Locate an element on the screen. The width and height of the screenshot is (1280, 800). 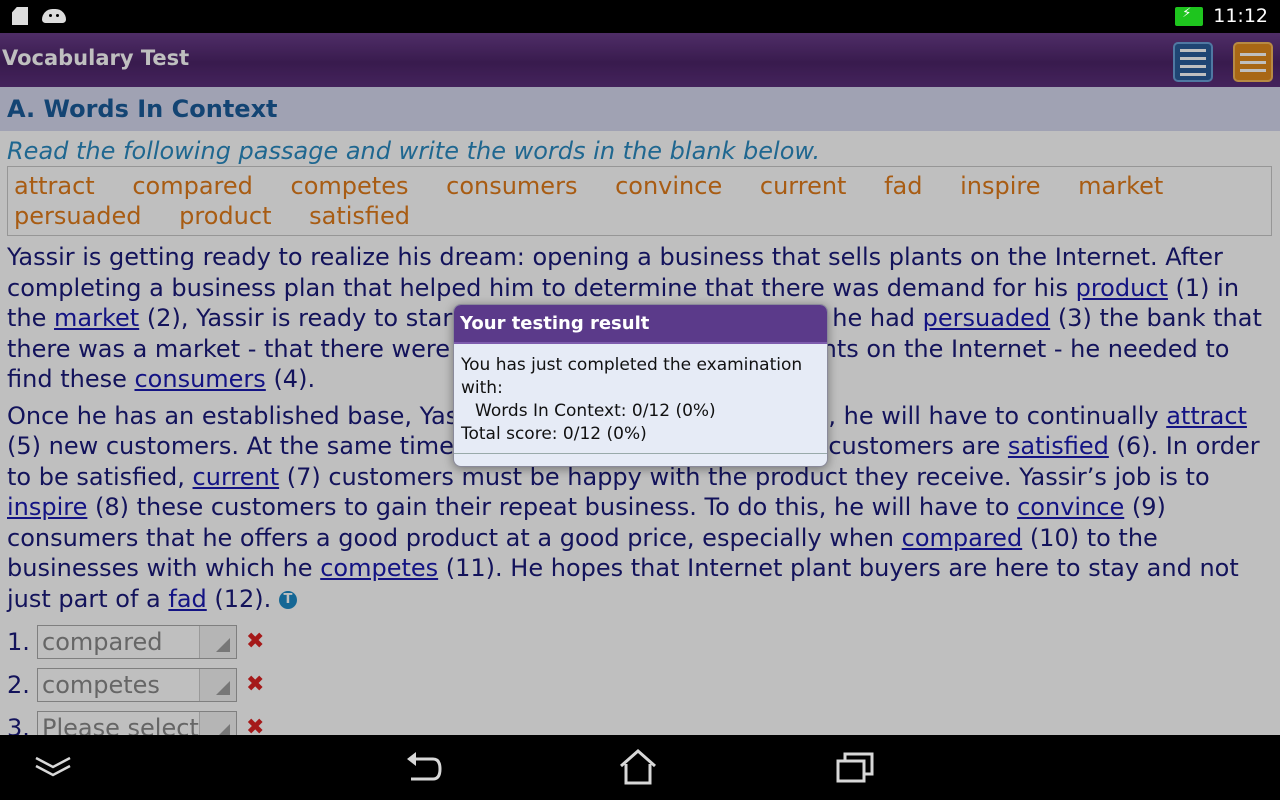
navigation-bar is located at coordinates (640, 767).